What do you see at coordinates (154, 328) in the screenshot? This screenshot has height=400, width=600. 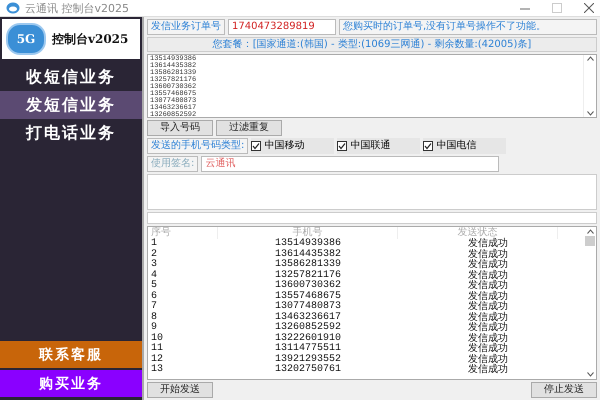 I see `table-cell-text: 9` at bounding box center [154, 328].